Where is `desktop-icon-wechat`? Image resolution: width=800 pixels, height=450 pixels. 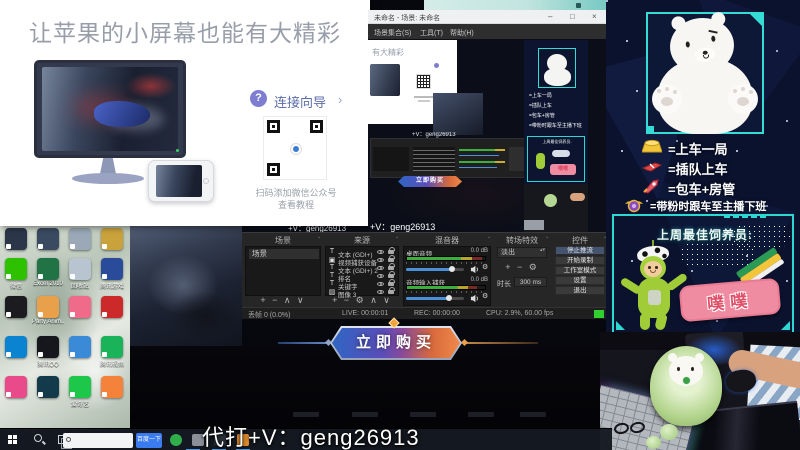 desktop-icon-wechat is located at coordinates (16, 269).